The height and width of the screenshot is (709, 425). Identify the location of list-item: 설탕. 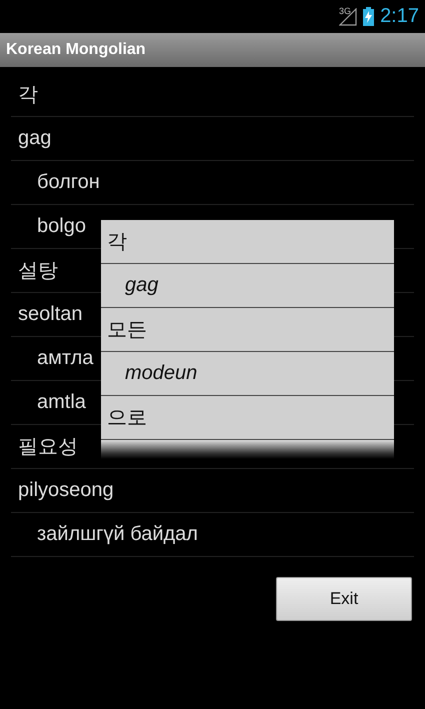
(34, 270).